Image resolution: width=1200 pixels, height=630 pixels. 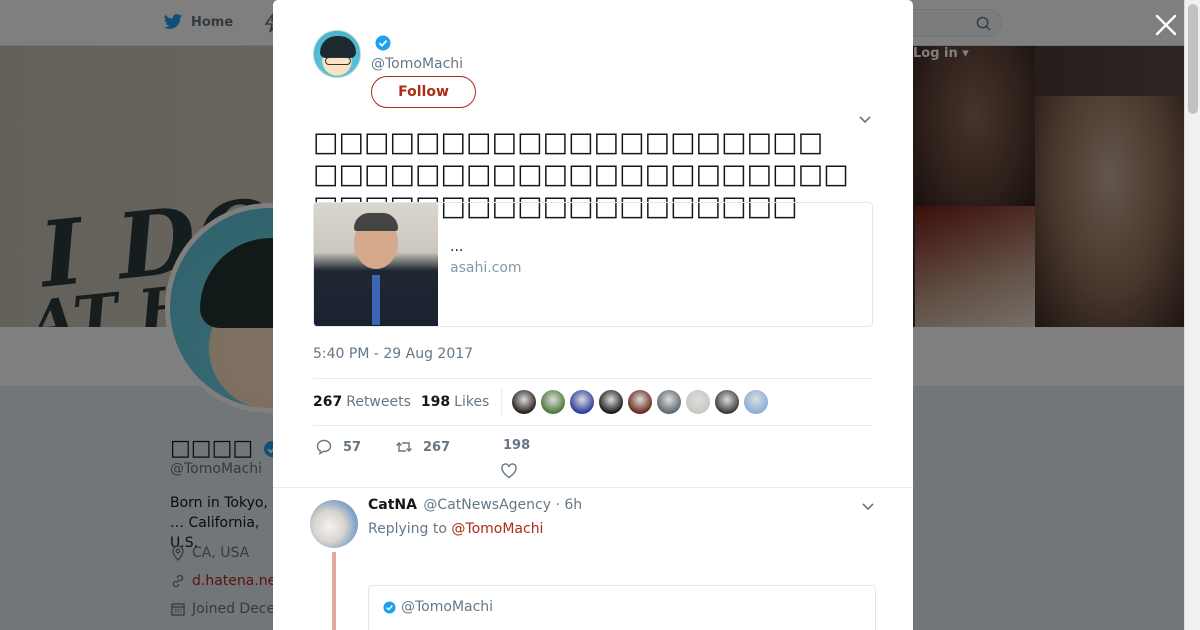 What do you see at coordinates (324, 447) in the screenshot?
I see `reply-icon` at bounding box center [324, 447].